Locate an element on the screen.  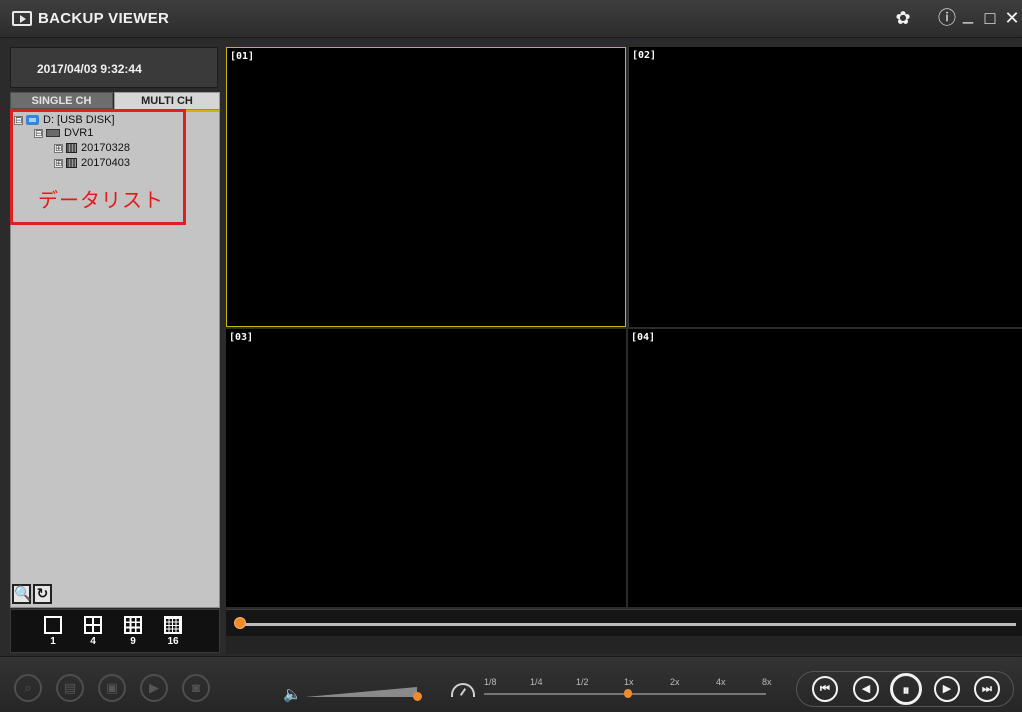
maximize-icon: □ is located at coordinates (990, 19).